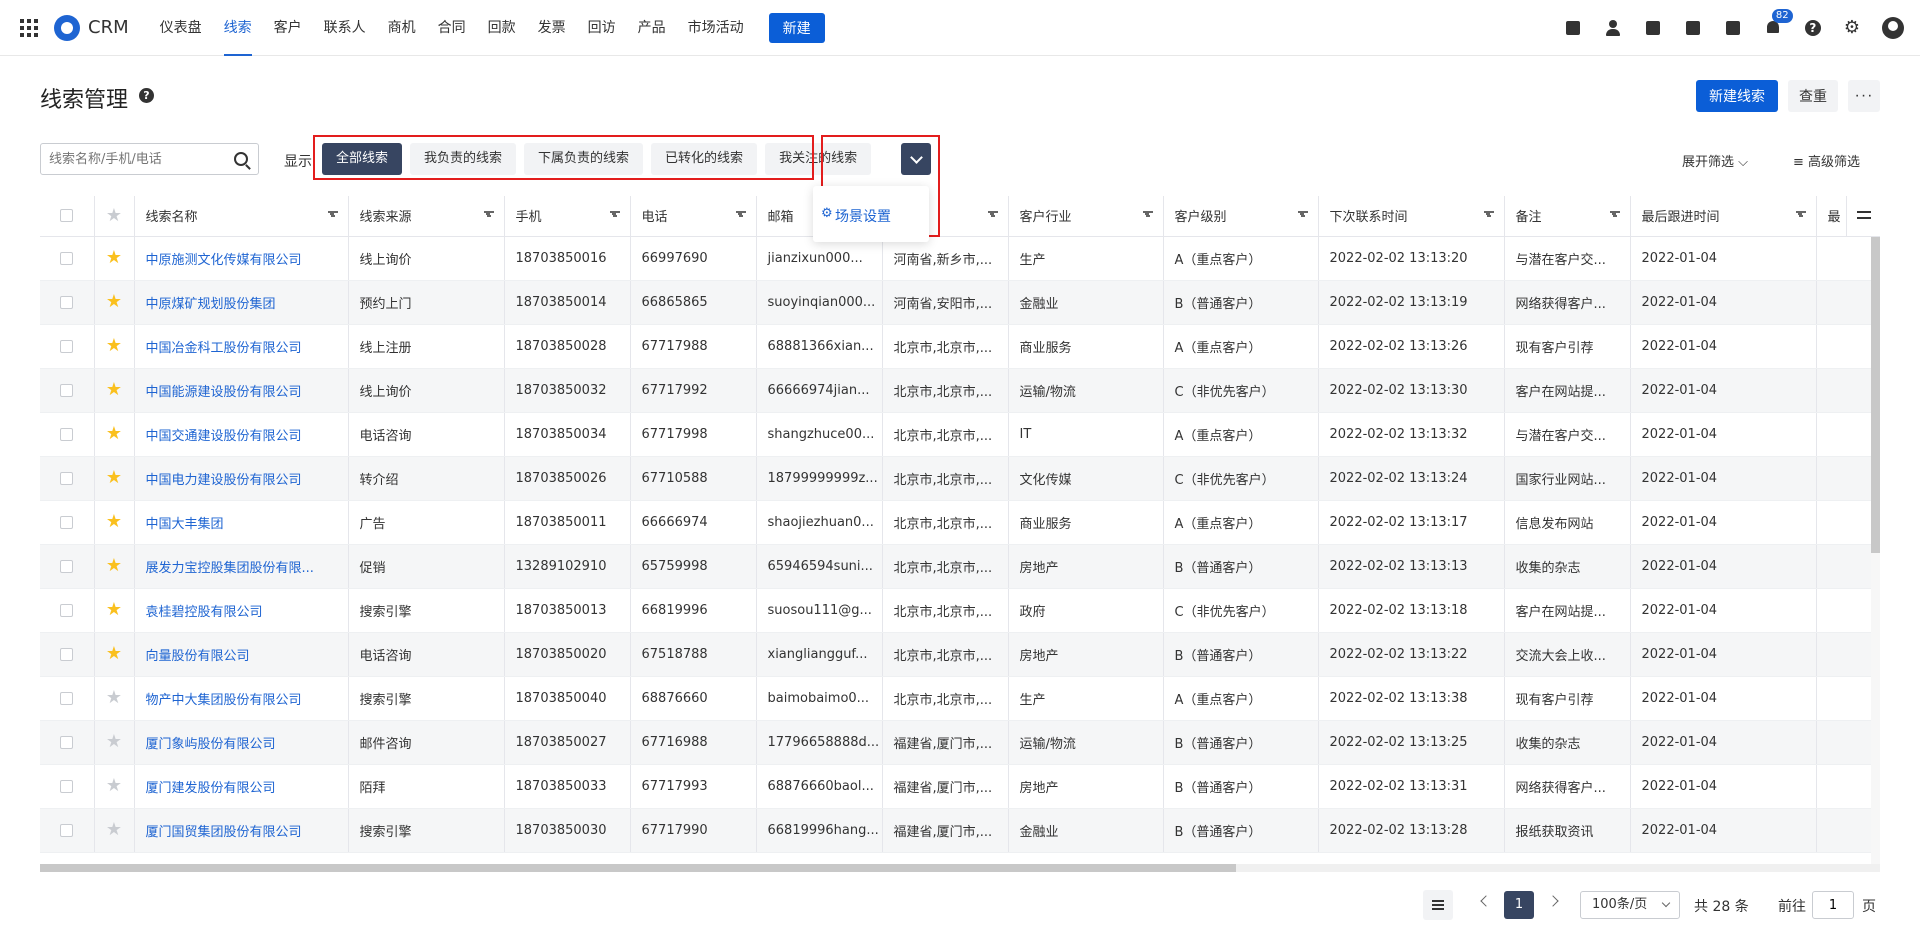 This screenshot has width=1920, height=937. I want to click on cell-name: 中国冶金科工股份有限公司, so click(241, 346).